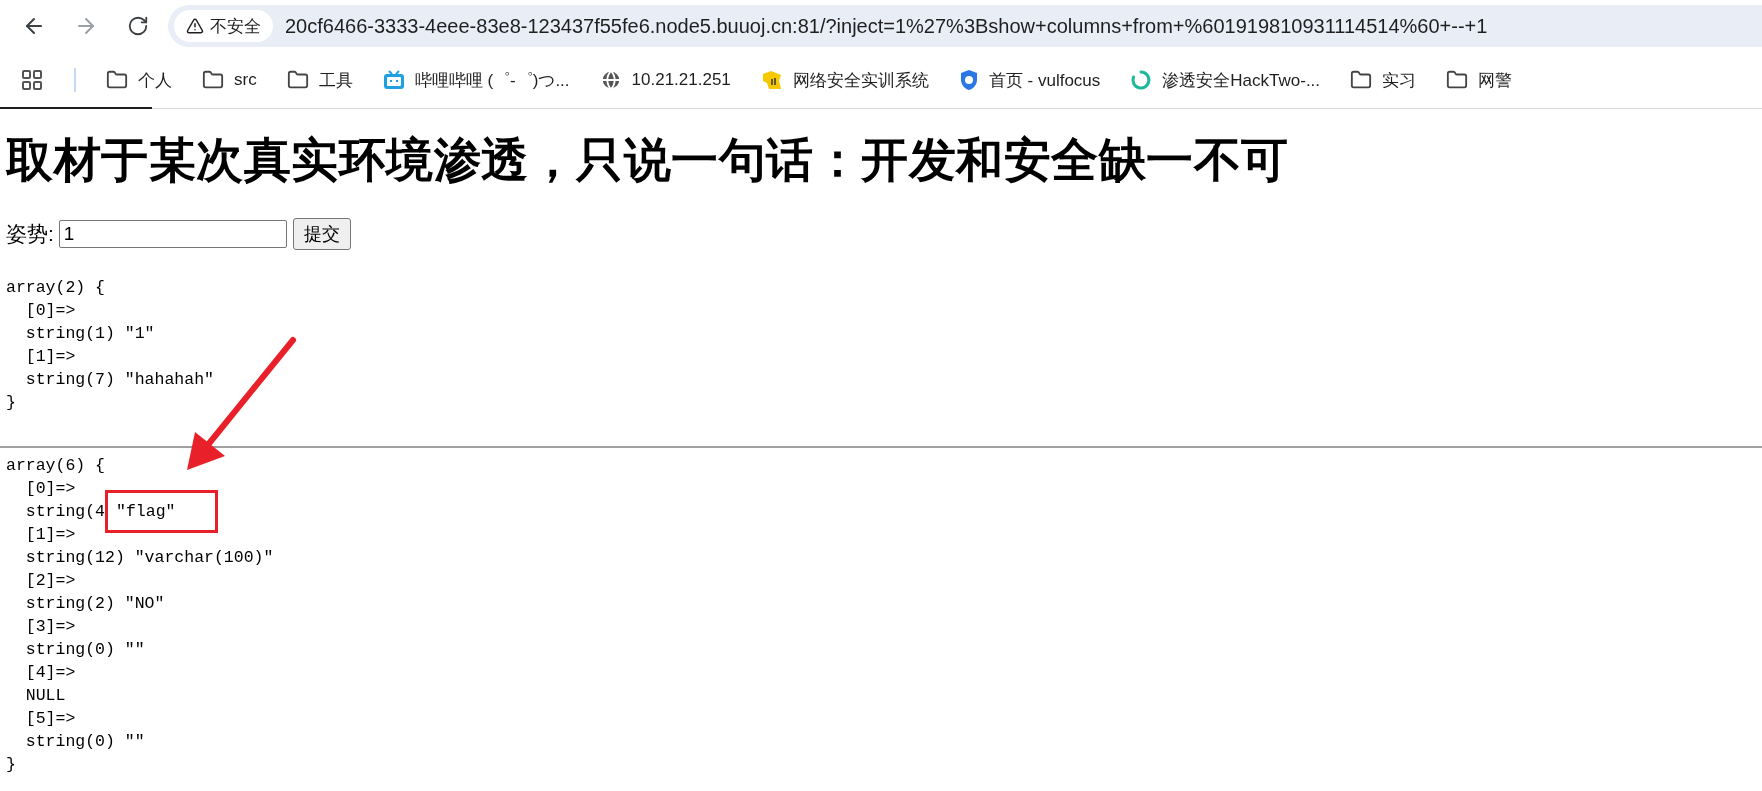 The image size is (1762, 791). What do you see at coordinates (45, 695) in the screenshot?
I see `dump-line: NULL` at bounding box center [45, 695].